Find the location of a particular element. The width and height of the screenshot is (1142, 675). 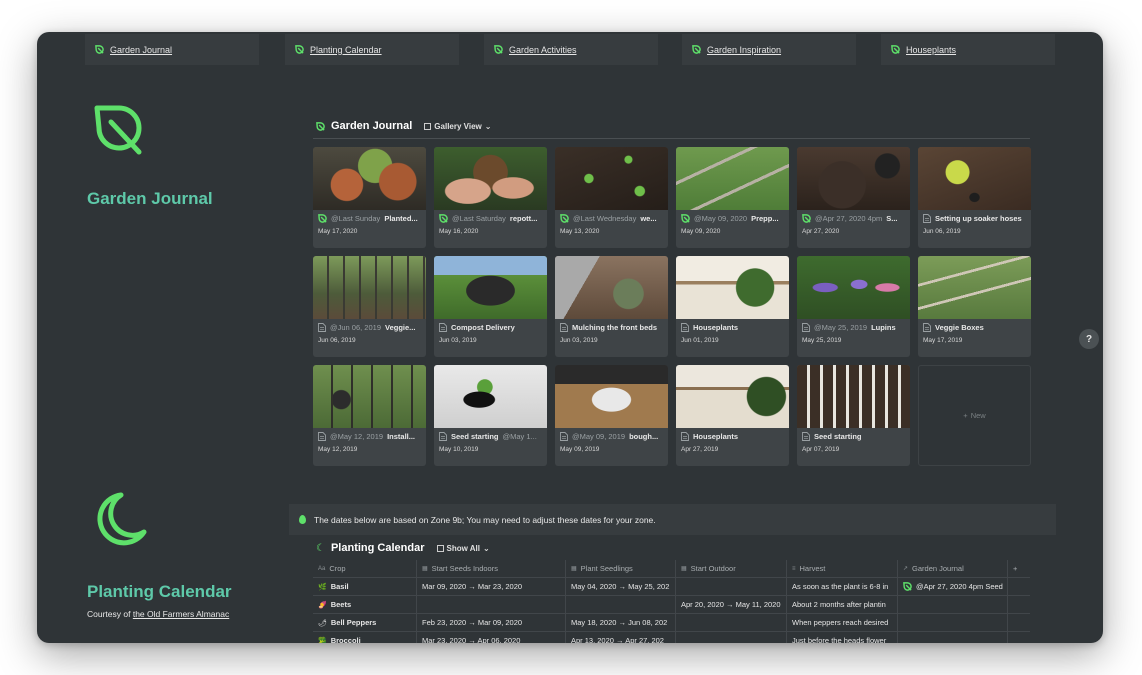

help-button: ? is located at coordinates (1089, 339).